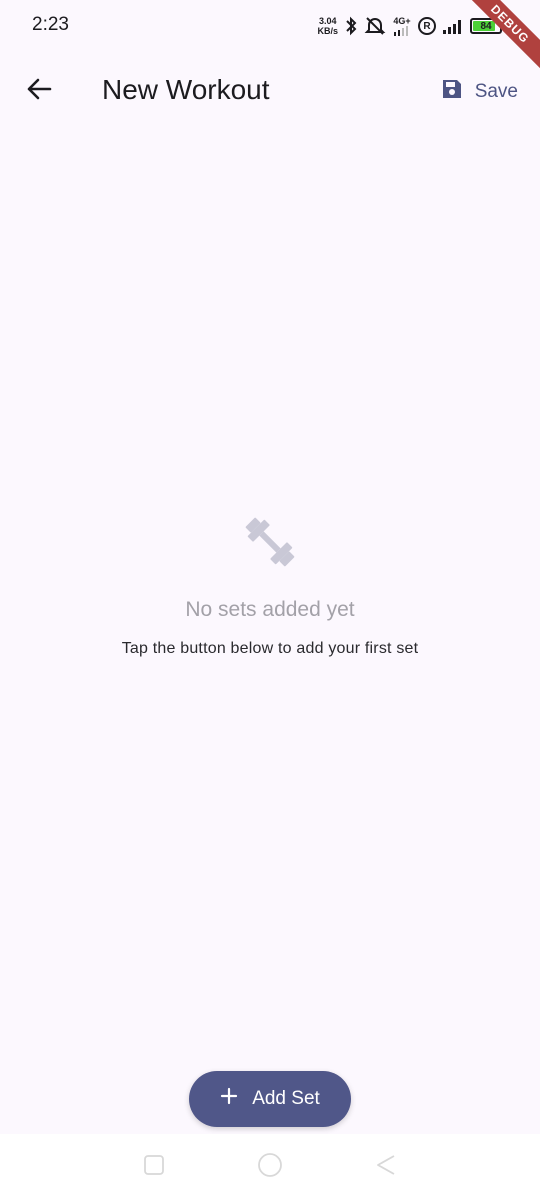 This screenshot has height=1200, width=540. I want to click on fitness-center-icon, so click(270, 542).